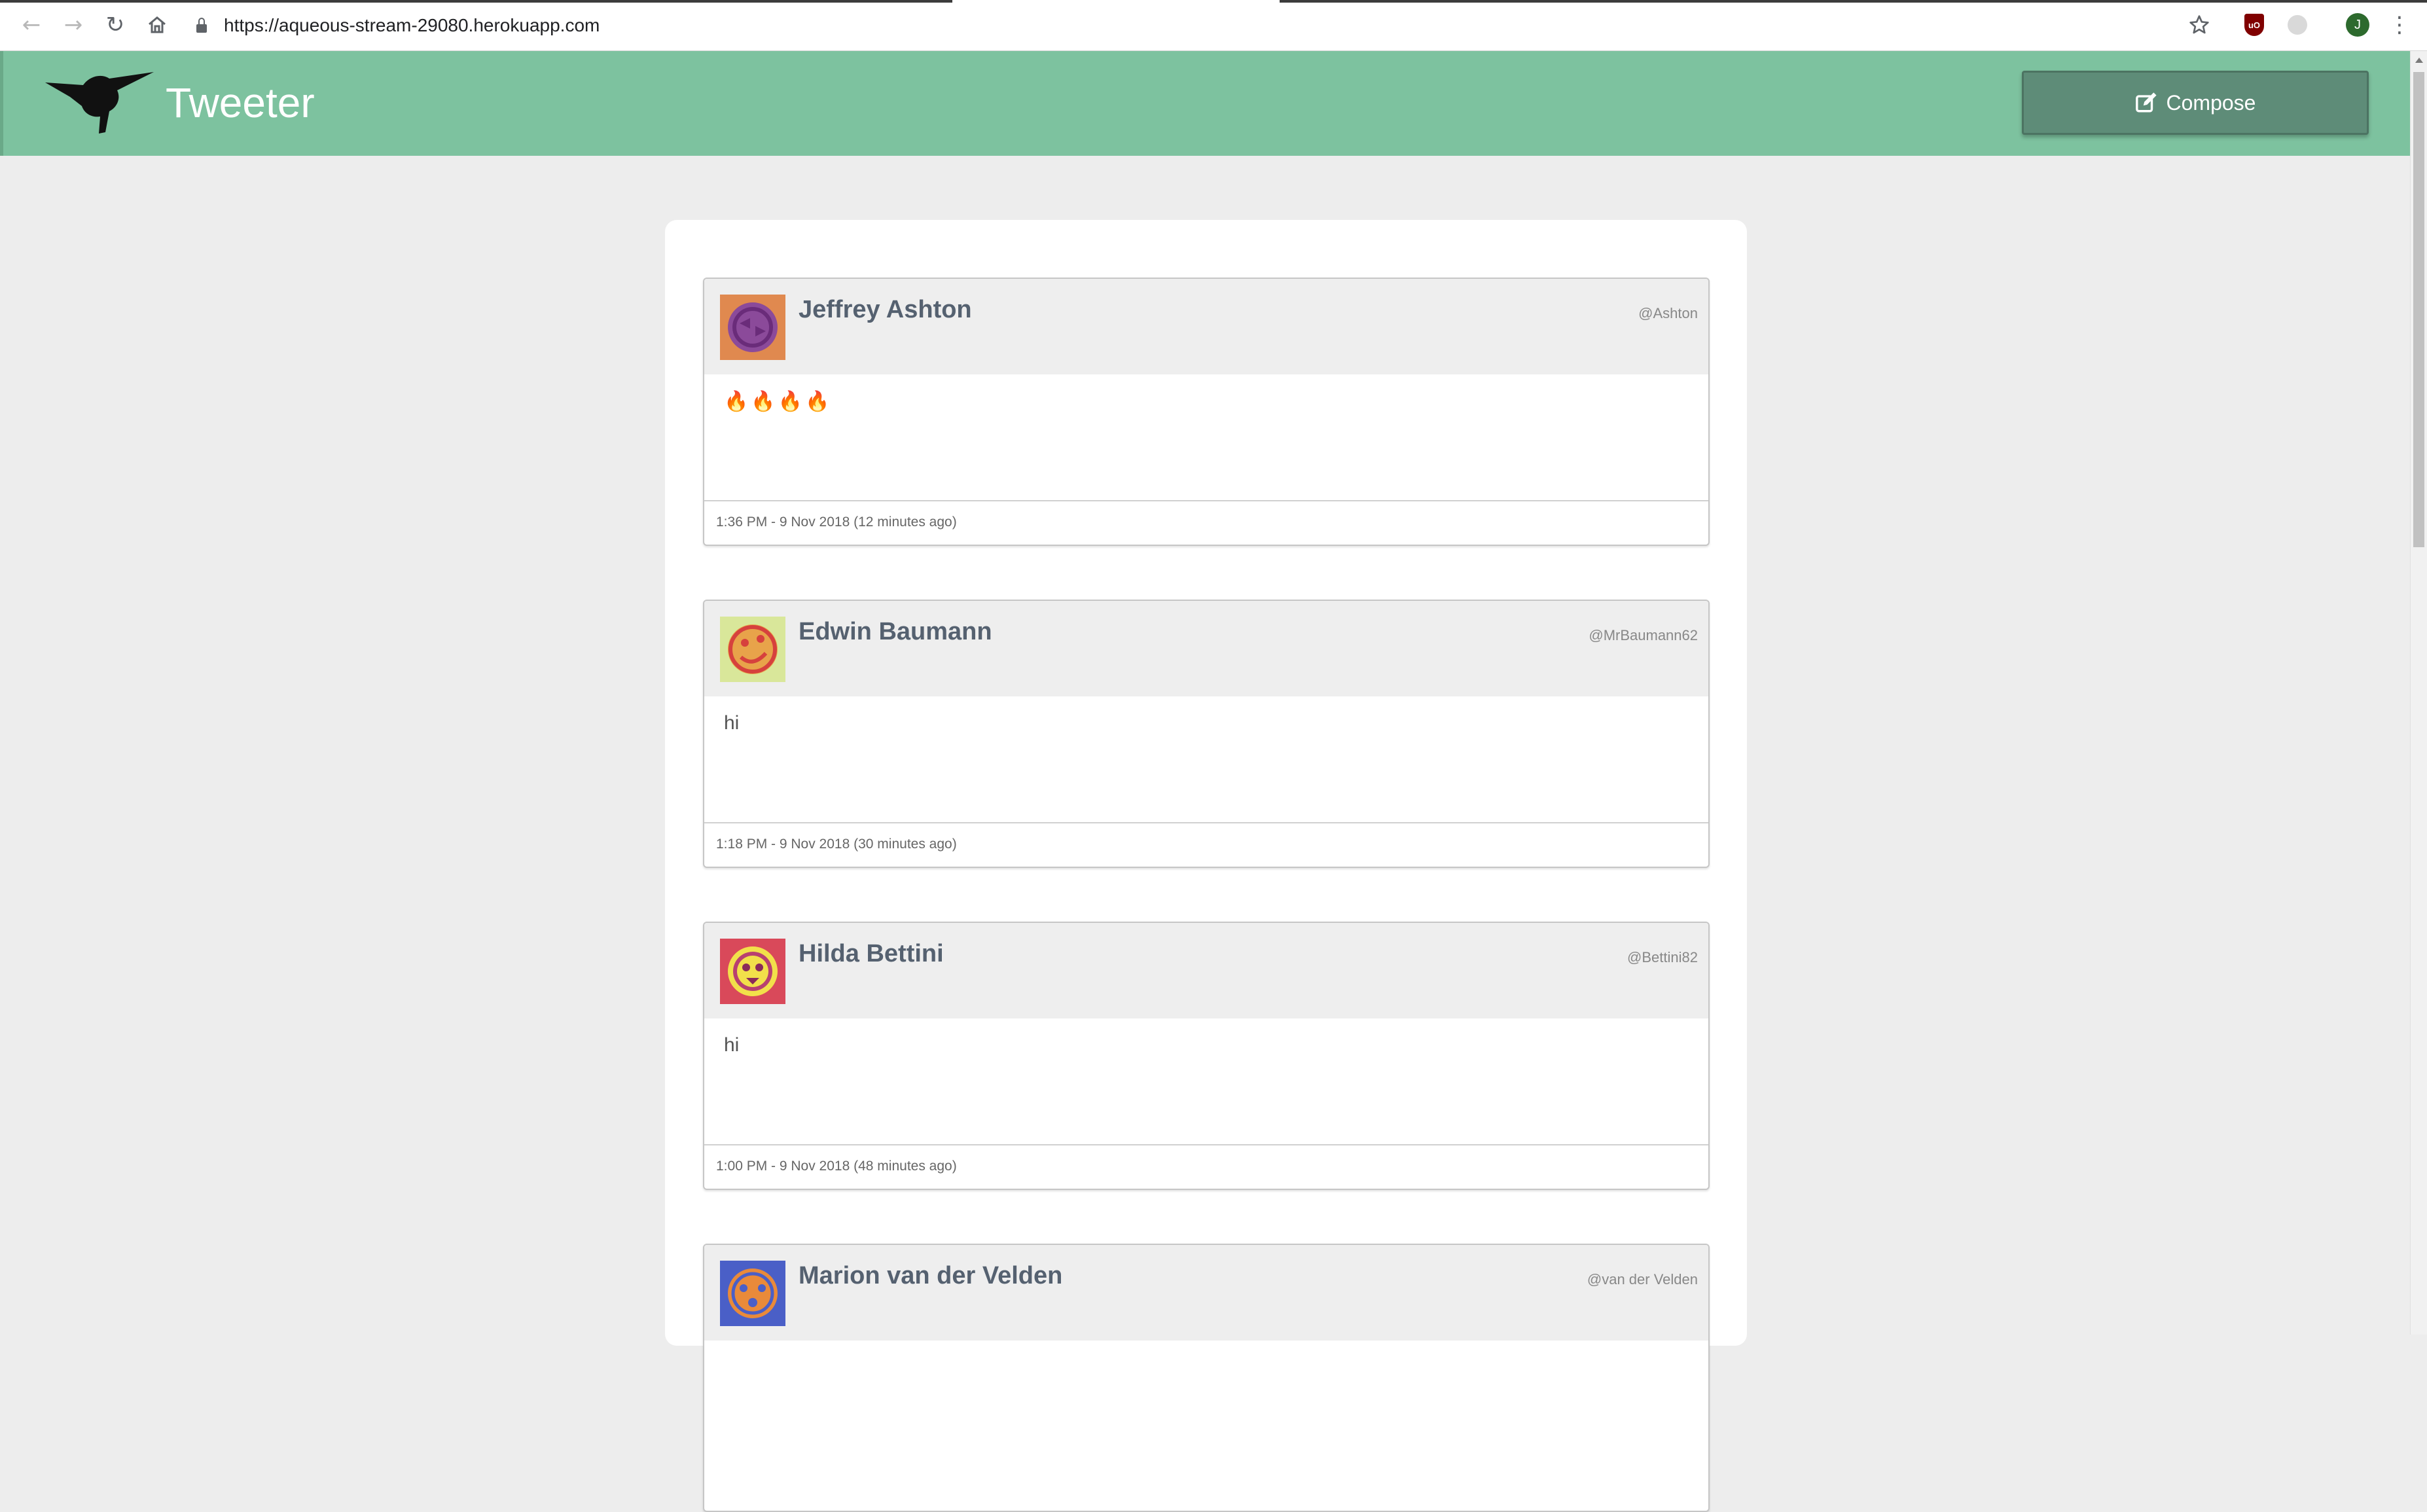 The height and width of the screenshot is (1512, 2427). Describe the element at coordinates (1662, 957) in the screenshot. I see `tweet-author-handle: @Bettini82` at that location.